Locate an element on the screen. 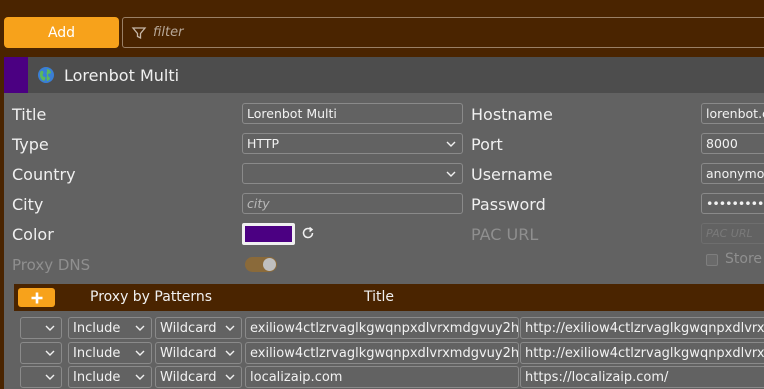 This screenshot has width=764, height=389. toolbar: Add is located at coordinates (382, 28).